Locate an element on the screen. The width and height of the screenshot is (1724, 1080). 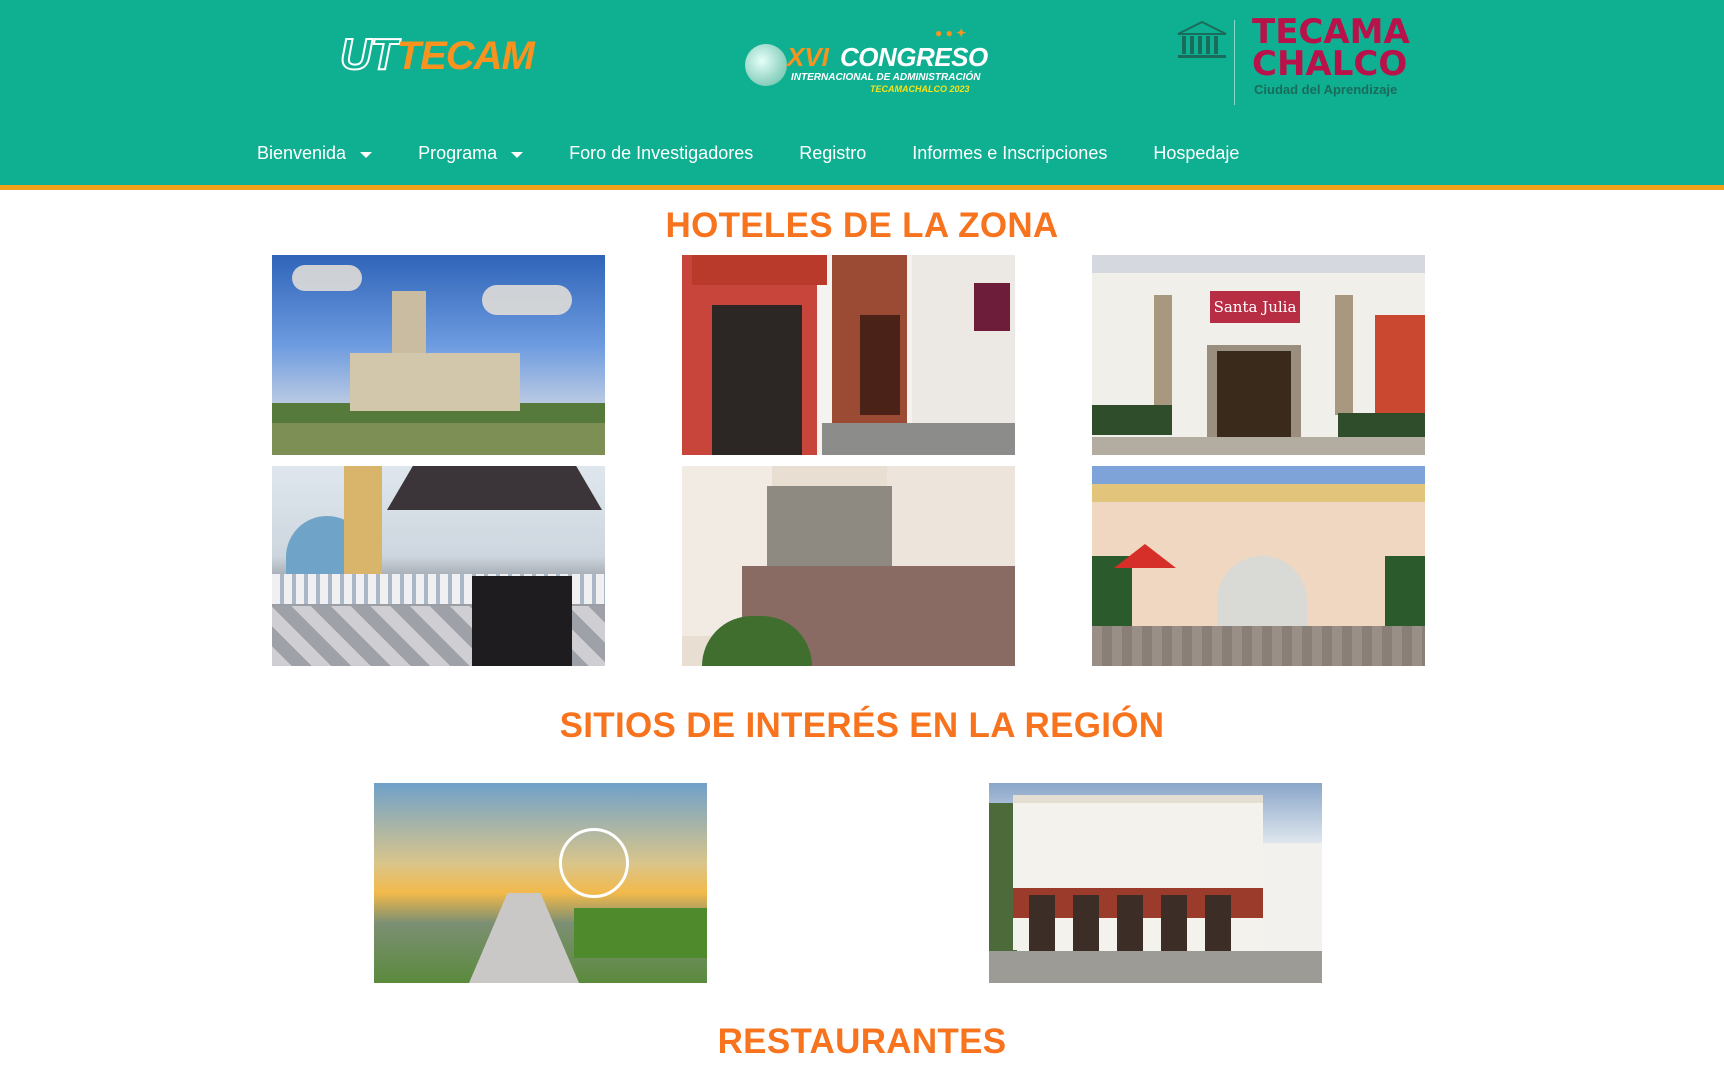
nav-item-hospedaje: Hospedaje is located at coordinates (1196, 153).